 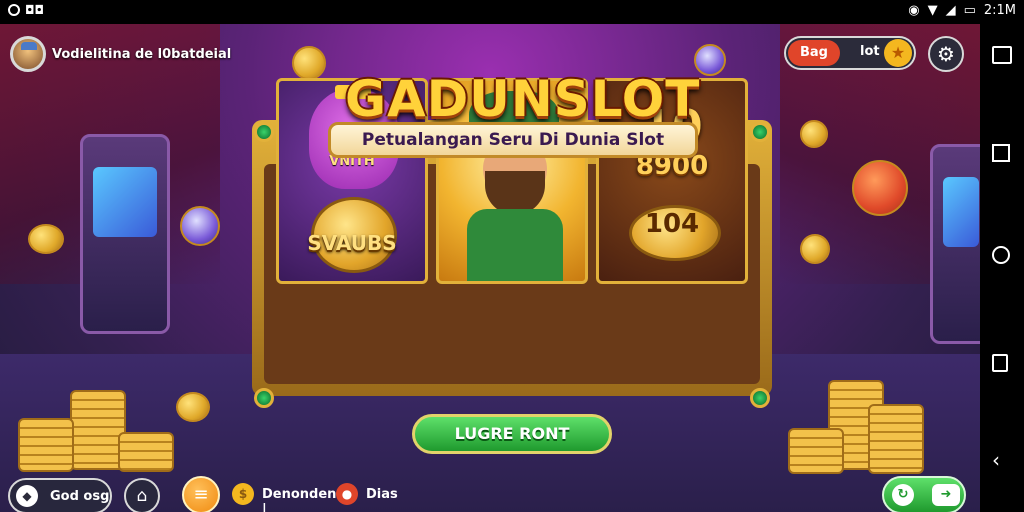 What do you see at coordinates (955, 244) in the screenshot?
I see `arcade-machine-right` at bounding box center [955, 244].